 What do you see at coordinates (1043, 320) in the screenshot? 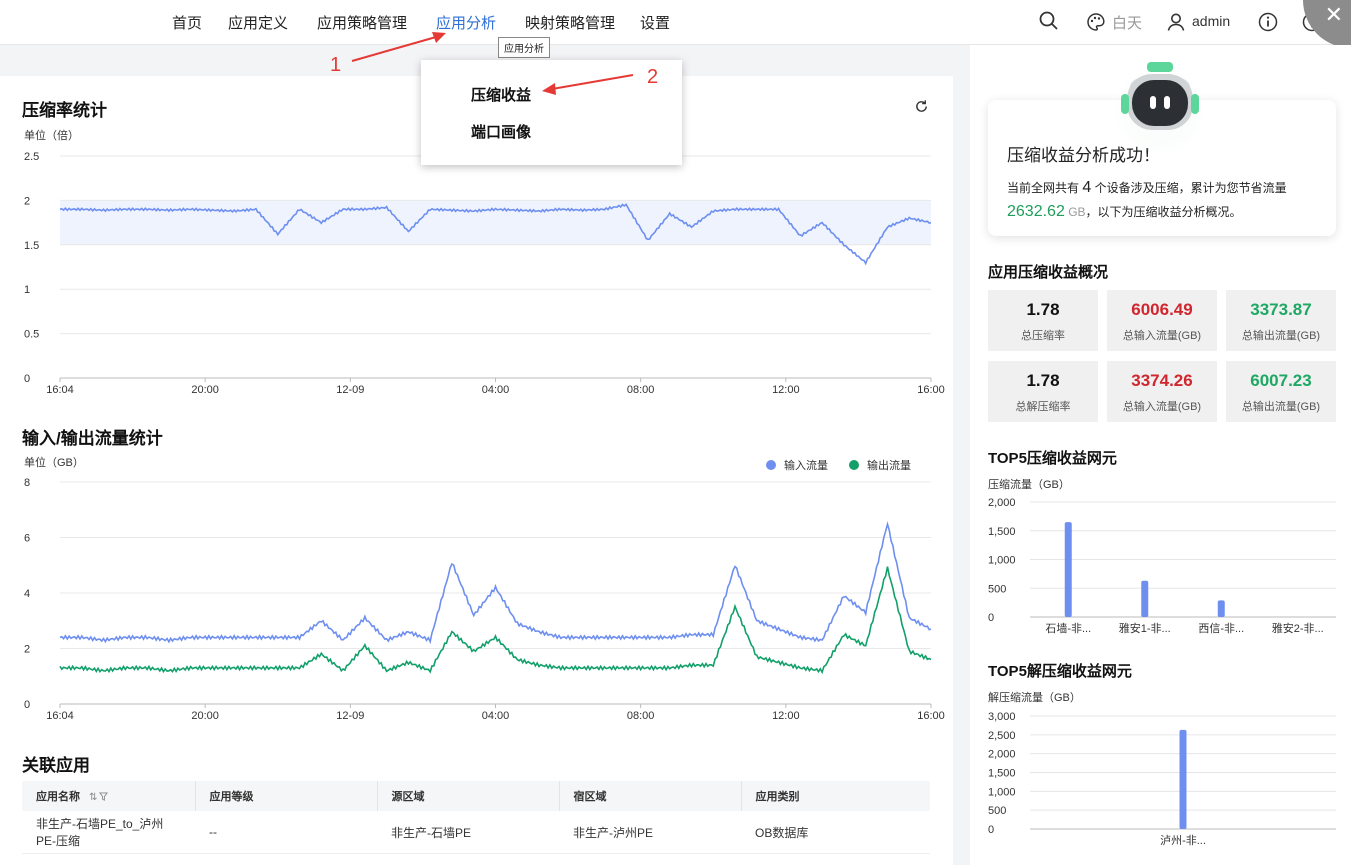
I see `stat-total-compression-rate: 1.78 总压缩率` at bounding box center [1043, 320].